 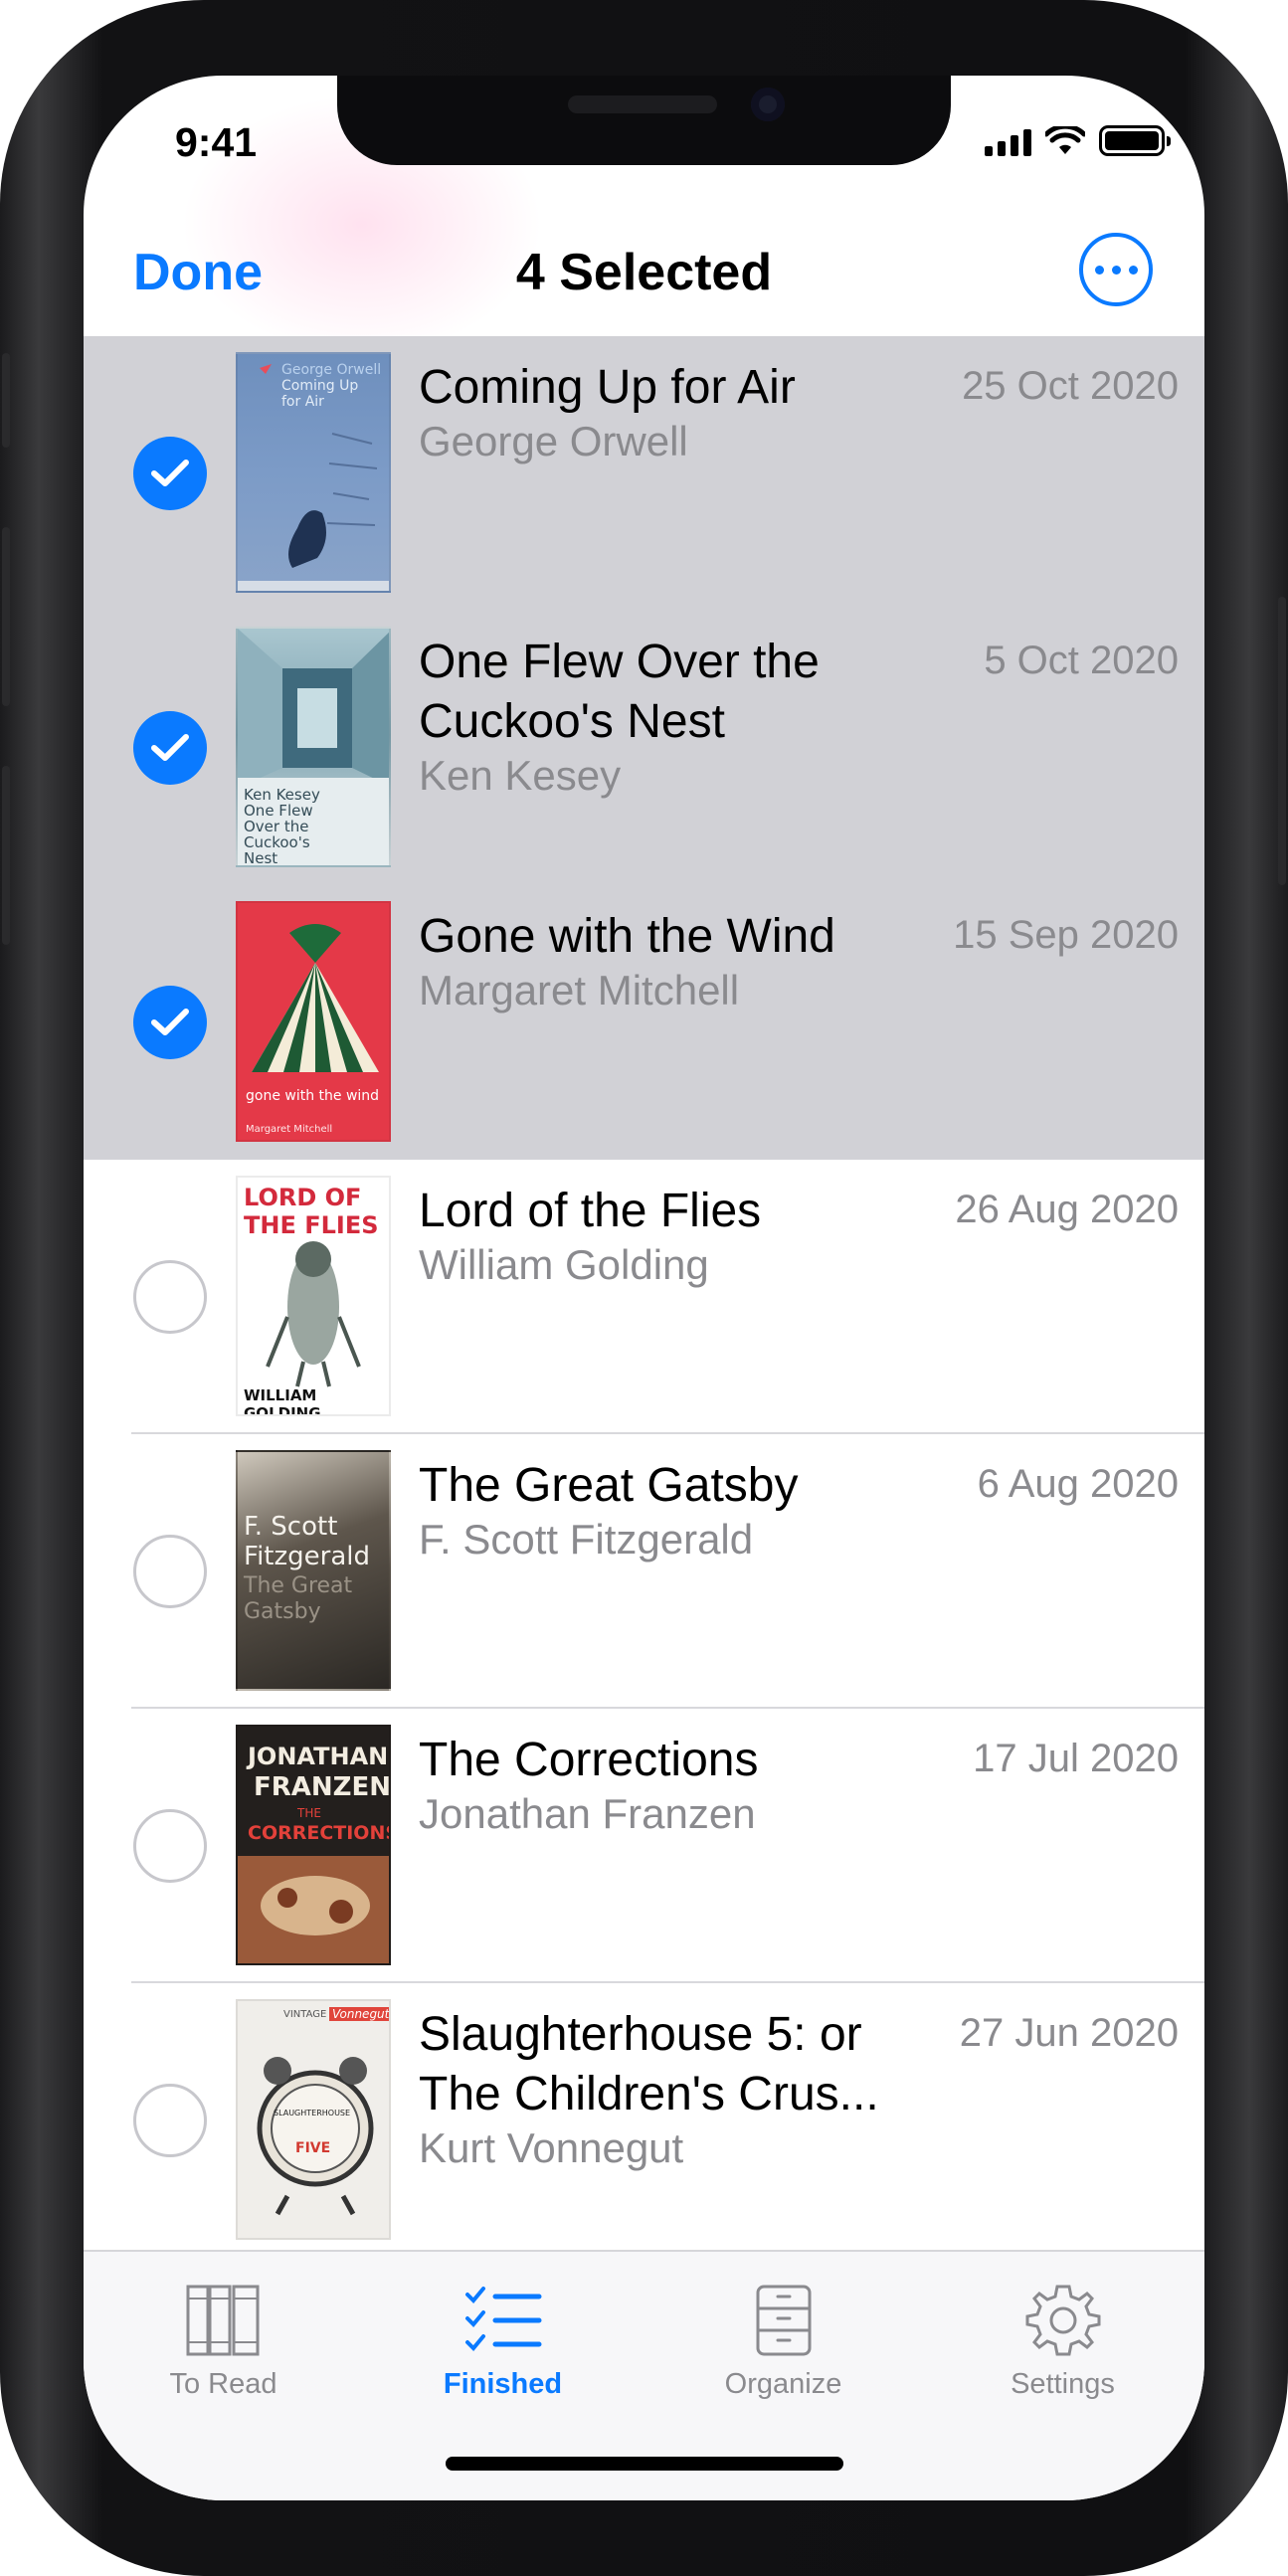 What do you see at coordinates (1062, 2320) in the screenshot?
I see `gear-icon` at bounding box center [1062, 2320].